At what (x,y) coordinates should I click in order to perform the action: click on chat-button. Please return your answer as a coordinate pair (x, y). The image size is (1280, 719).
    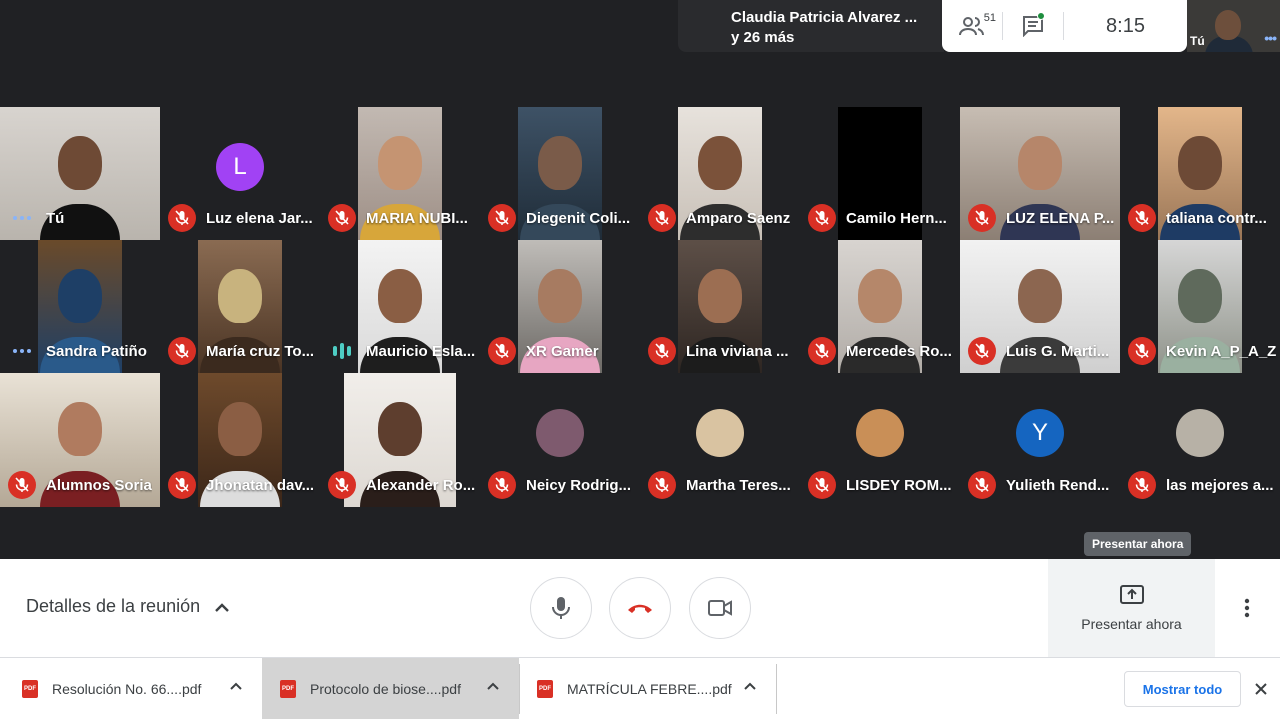
    Looking at the image, I should click on (1033, 26).